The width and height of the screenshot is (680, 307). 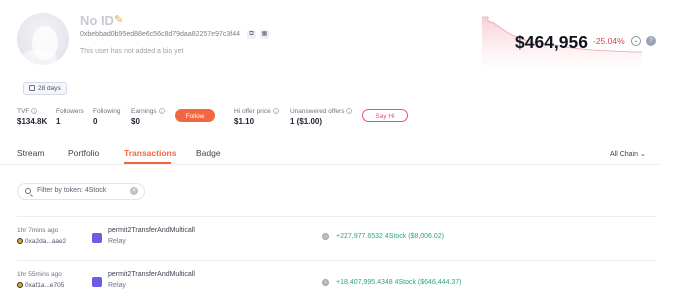 What do you see at coordinates (208, 153) in the screenshot?
I see `tab-badge: Badge` at bounding box center [208, 153].